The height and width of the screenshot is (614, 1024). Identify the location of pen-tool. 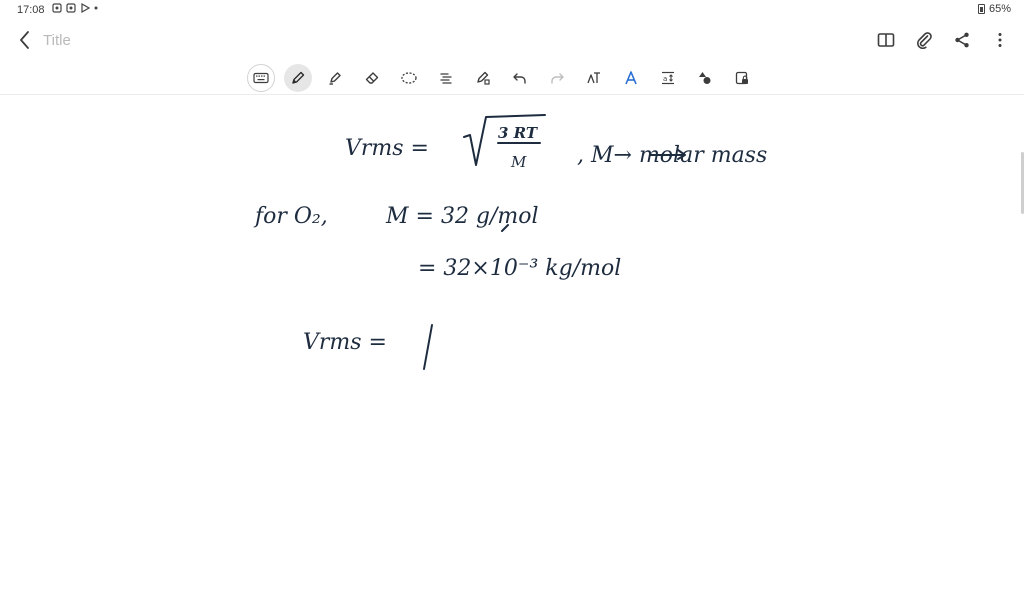
(298, 78).